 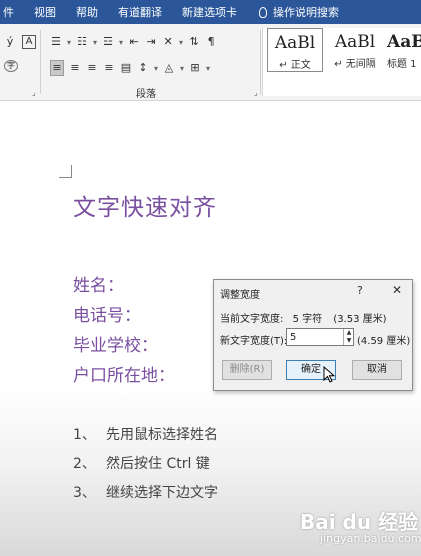 I want to click on step-2: 2、 然后按住 Ctrl 键, so click(x=141, y=463).